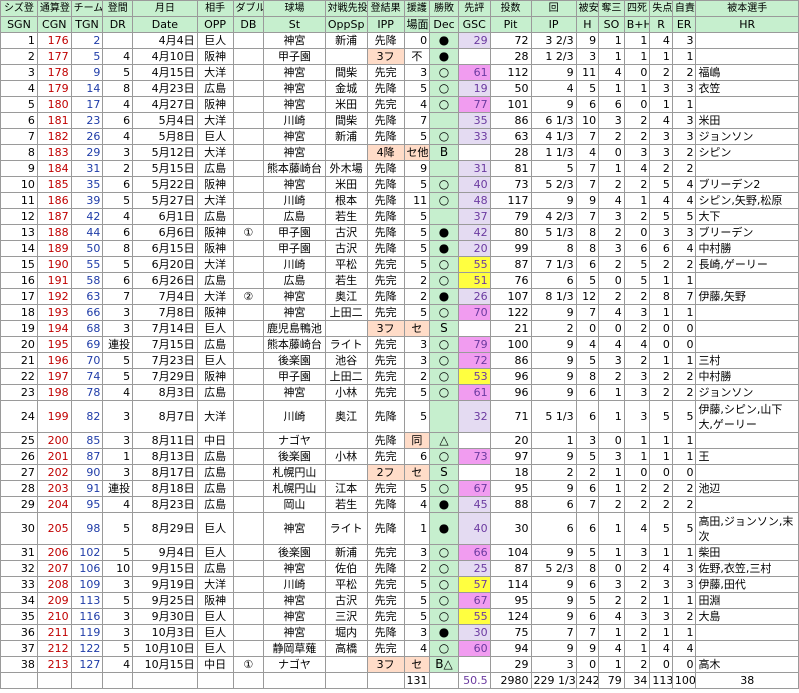  What do you see at coordinates (87, 504) in the screenshot?
I see `tgn: 95` at bounding box center [87, 504].